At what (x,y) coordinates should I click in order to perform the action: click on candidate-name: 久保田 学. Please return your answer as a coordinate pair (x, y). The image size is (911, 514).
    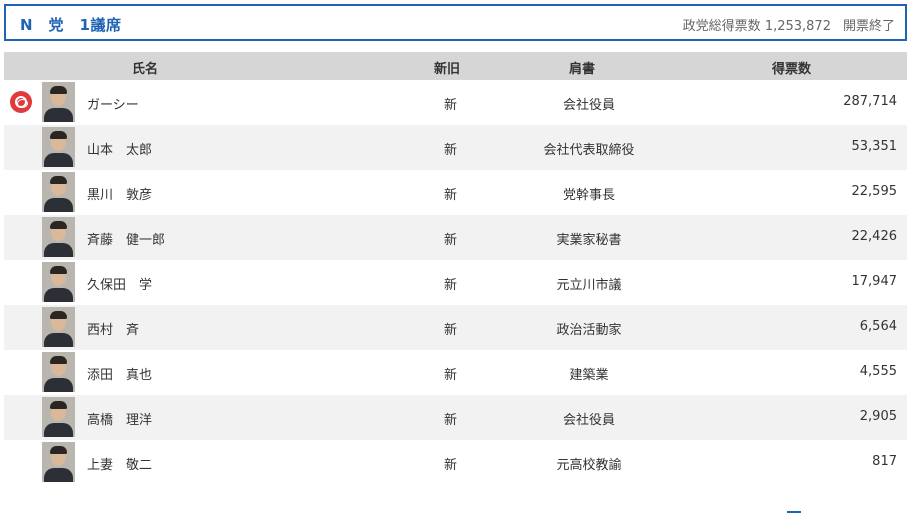
    Looking at the image, I should click on (120, 285).